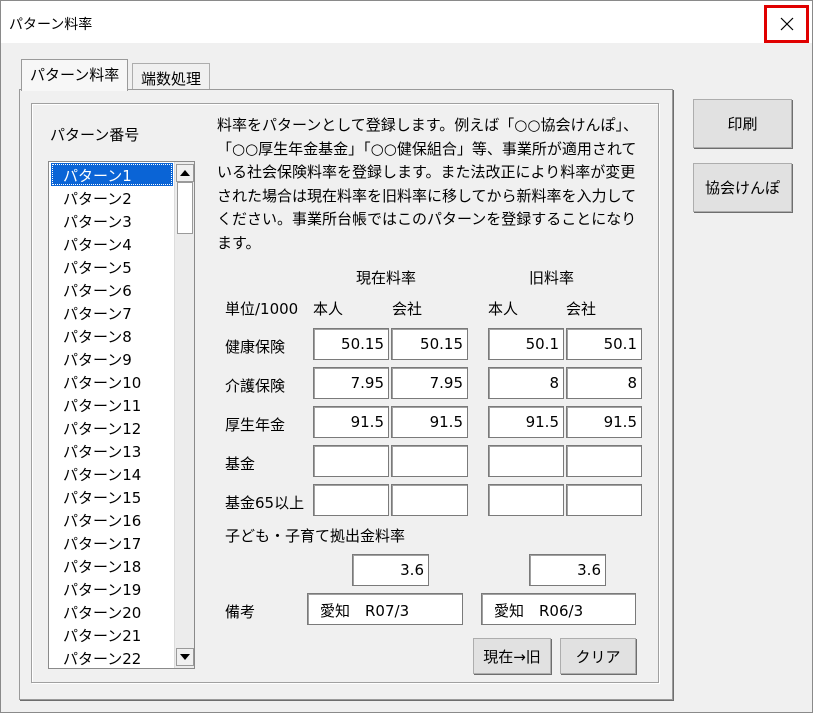 Image resolution: width=813 pixels, height=713 pixels. What do you see at coordinates (526, 344) in the screenshot?
I see `rate-field-old-person: 50.1` at bounding box center [526, 344].